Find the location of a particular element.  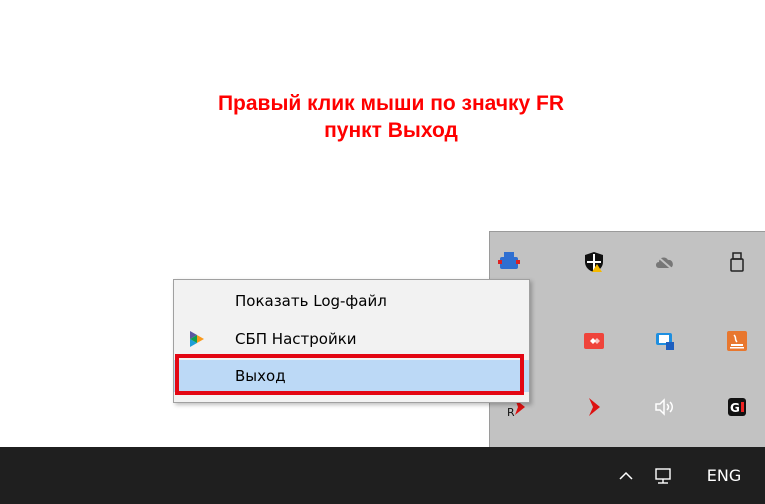

menu-item-sbp-settings: СБП Настройки is located at coordinates (351, 339).